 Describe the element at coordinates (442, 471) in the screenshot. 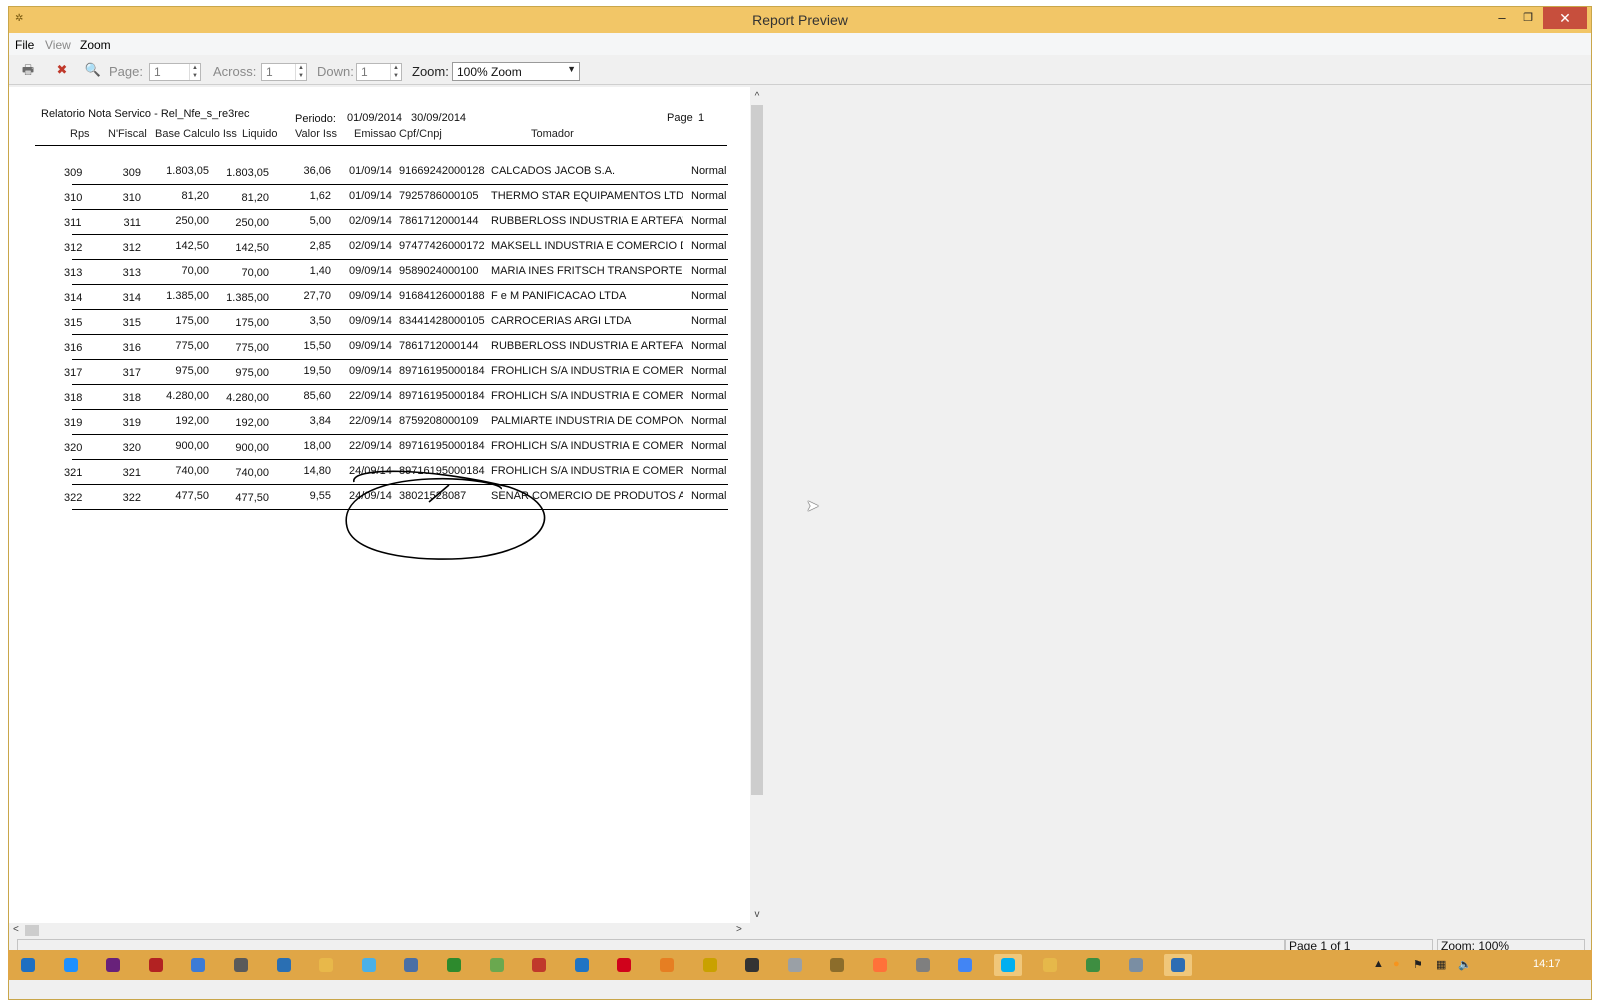

I see `cpf-cnpj-cell: 89716195000184` at that location.